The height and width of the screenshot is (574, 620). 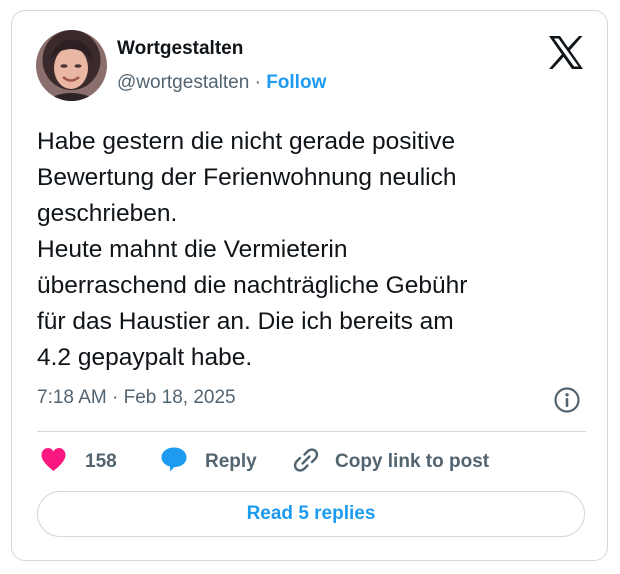 I want to click on tweet-line: überraschend die nachträgliche Gebühr, so click(x=252, y=285).